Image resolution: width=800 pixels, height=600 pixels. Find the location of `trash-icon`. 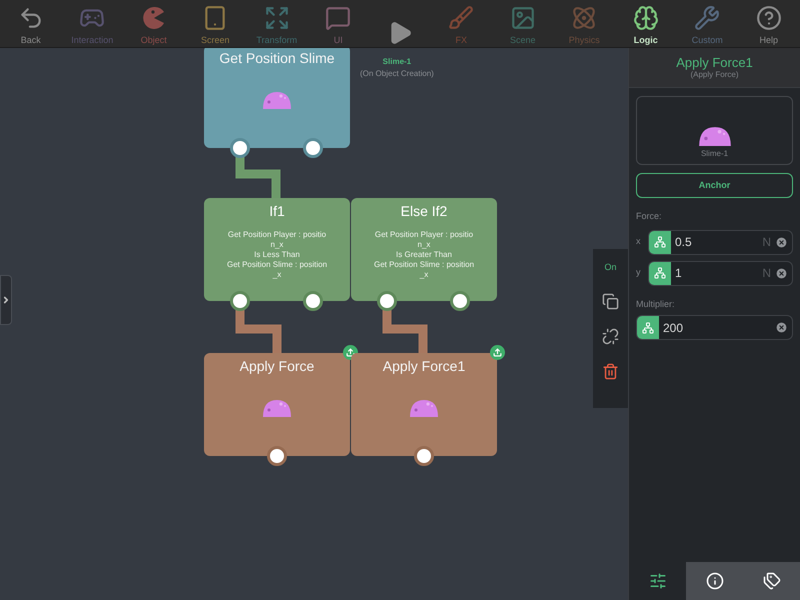

trash-icon is located at coordinates (610, 371).